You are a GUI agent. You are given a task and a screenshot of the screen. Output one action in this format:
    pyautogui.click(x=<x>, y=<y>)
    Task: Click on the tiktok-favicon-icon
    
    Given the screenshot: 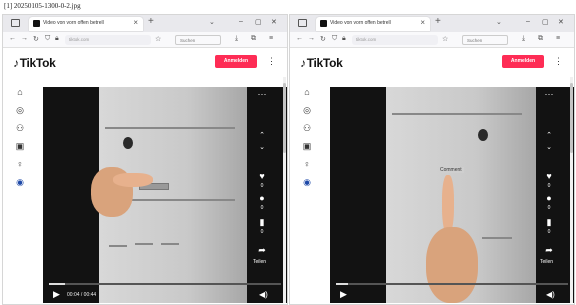 What is the action you would take?
    pyautogui.click(x=36, y=23)
    